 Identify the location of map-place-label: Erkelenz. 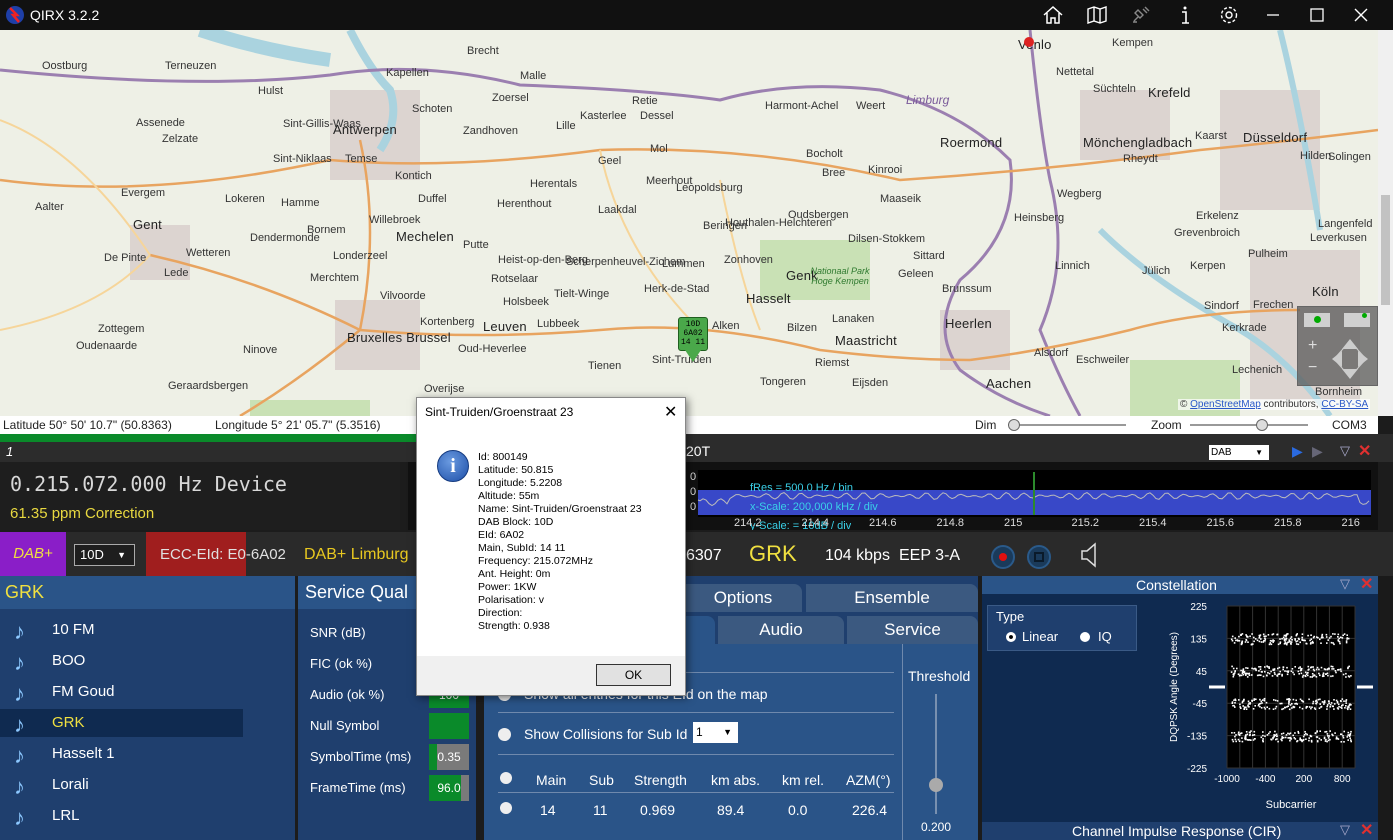
(1217, 216).